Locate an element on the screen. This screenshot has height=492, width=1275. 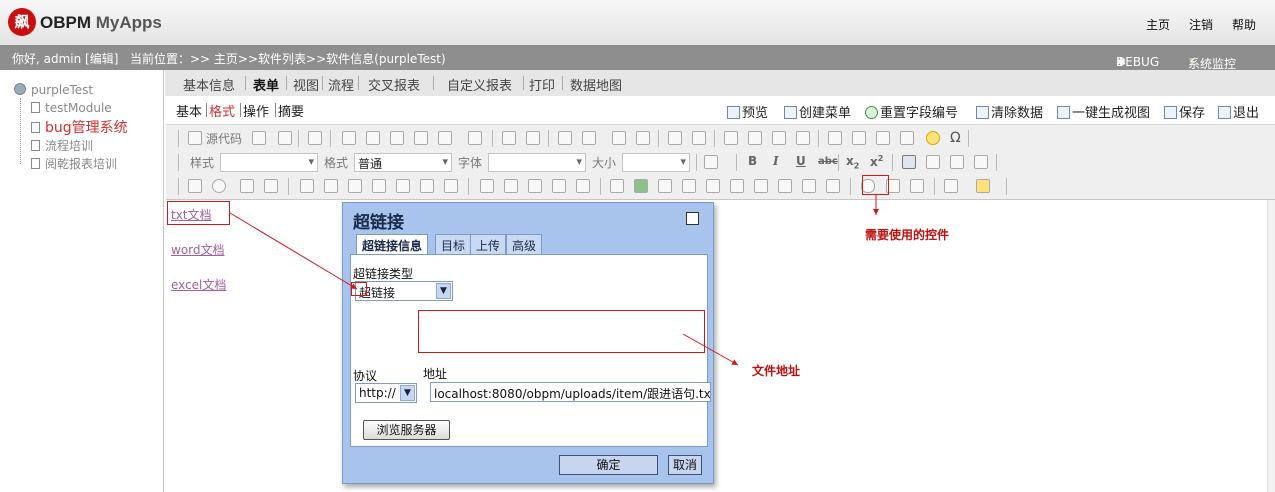
subtab-summary: 摘要 is located at coordinates (291, 110).